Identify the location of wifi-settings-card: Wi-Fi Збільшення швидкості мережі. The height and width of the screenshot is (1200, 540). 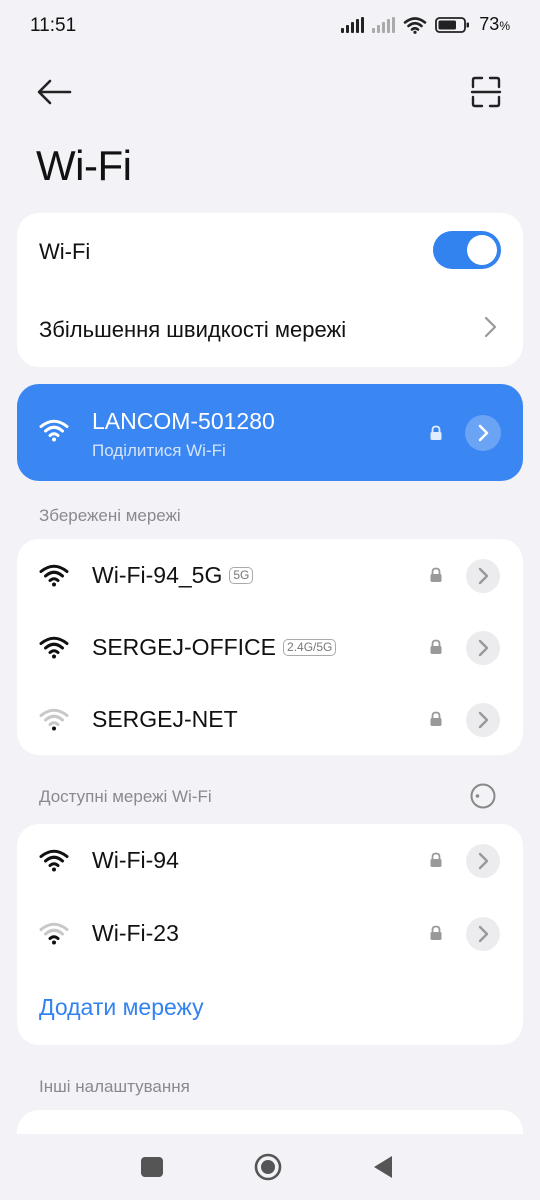
(270, 290).